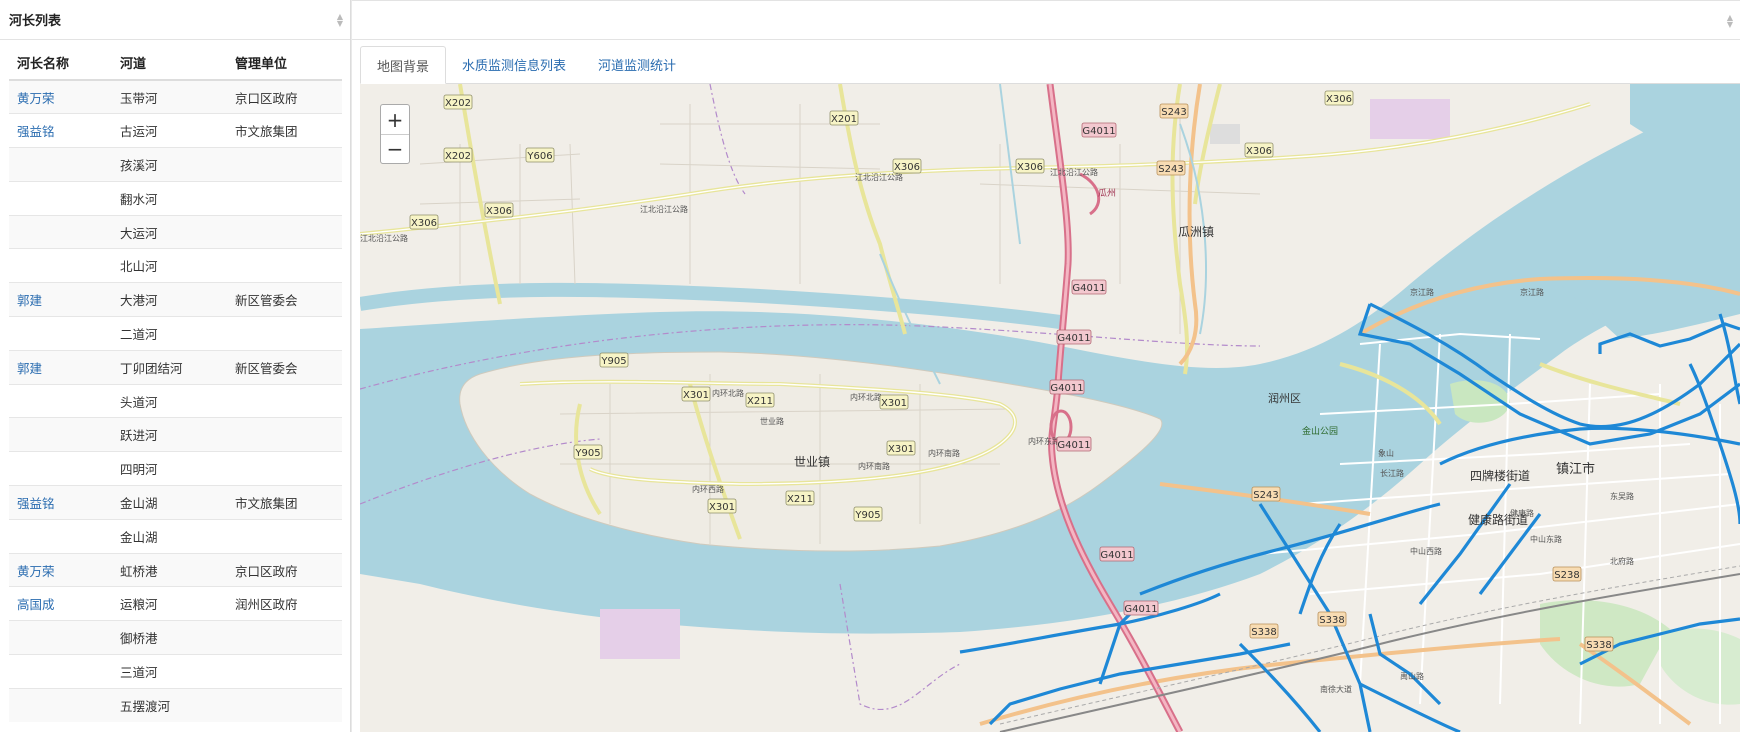 The image size is (1740, 732). I want to click on road-name: 中山东路, so click(1546, 539).